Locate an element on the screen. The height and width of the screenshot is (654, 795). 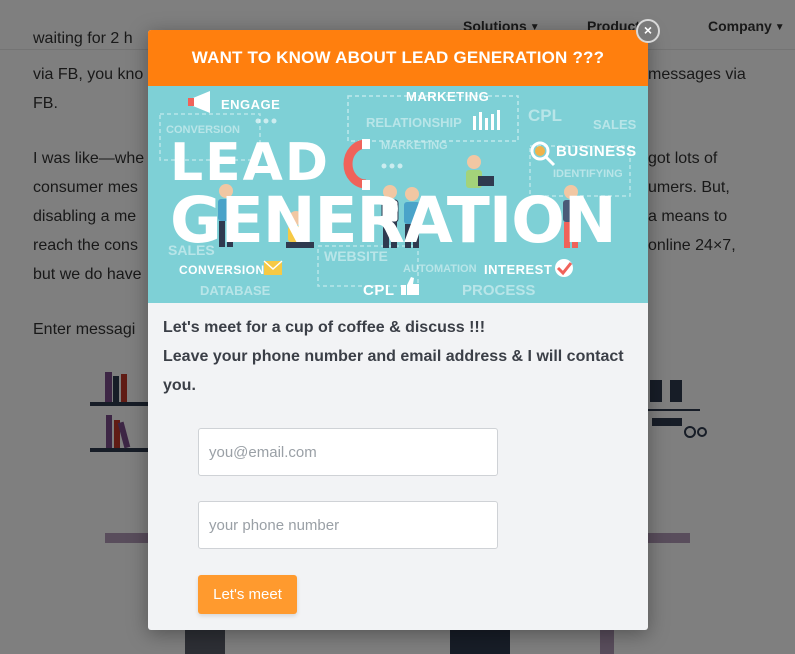
thumbs-up-icon is located at coordinates (410, 286).